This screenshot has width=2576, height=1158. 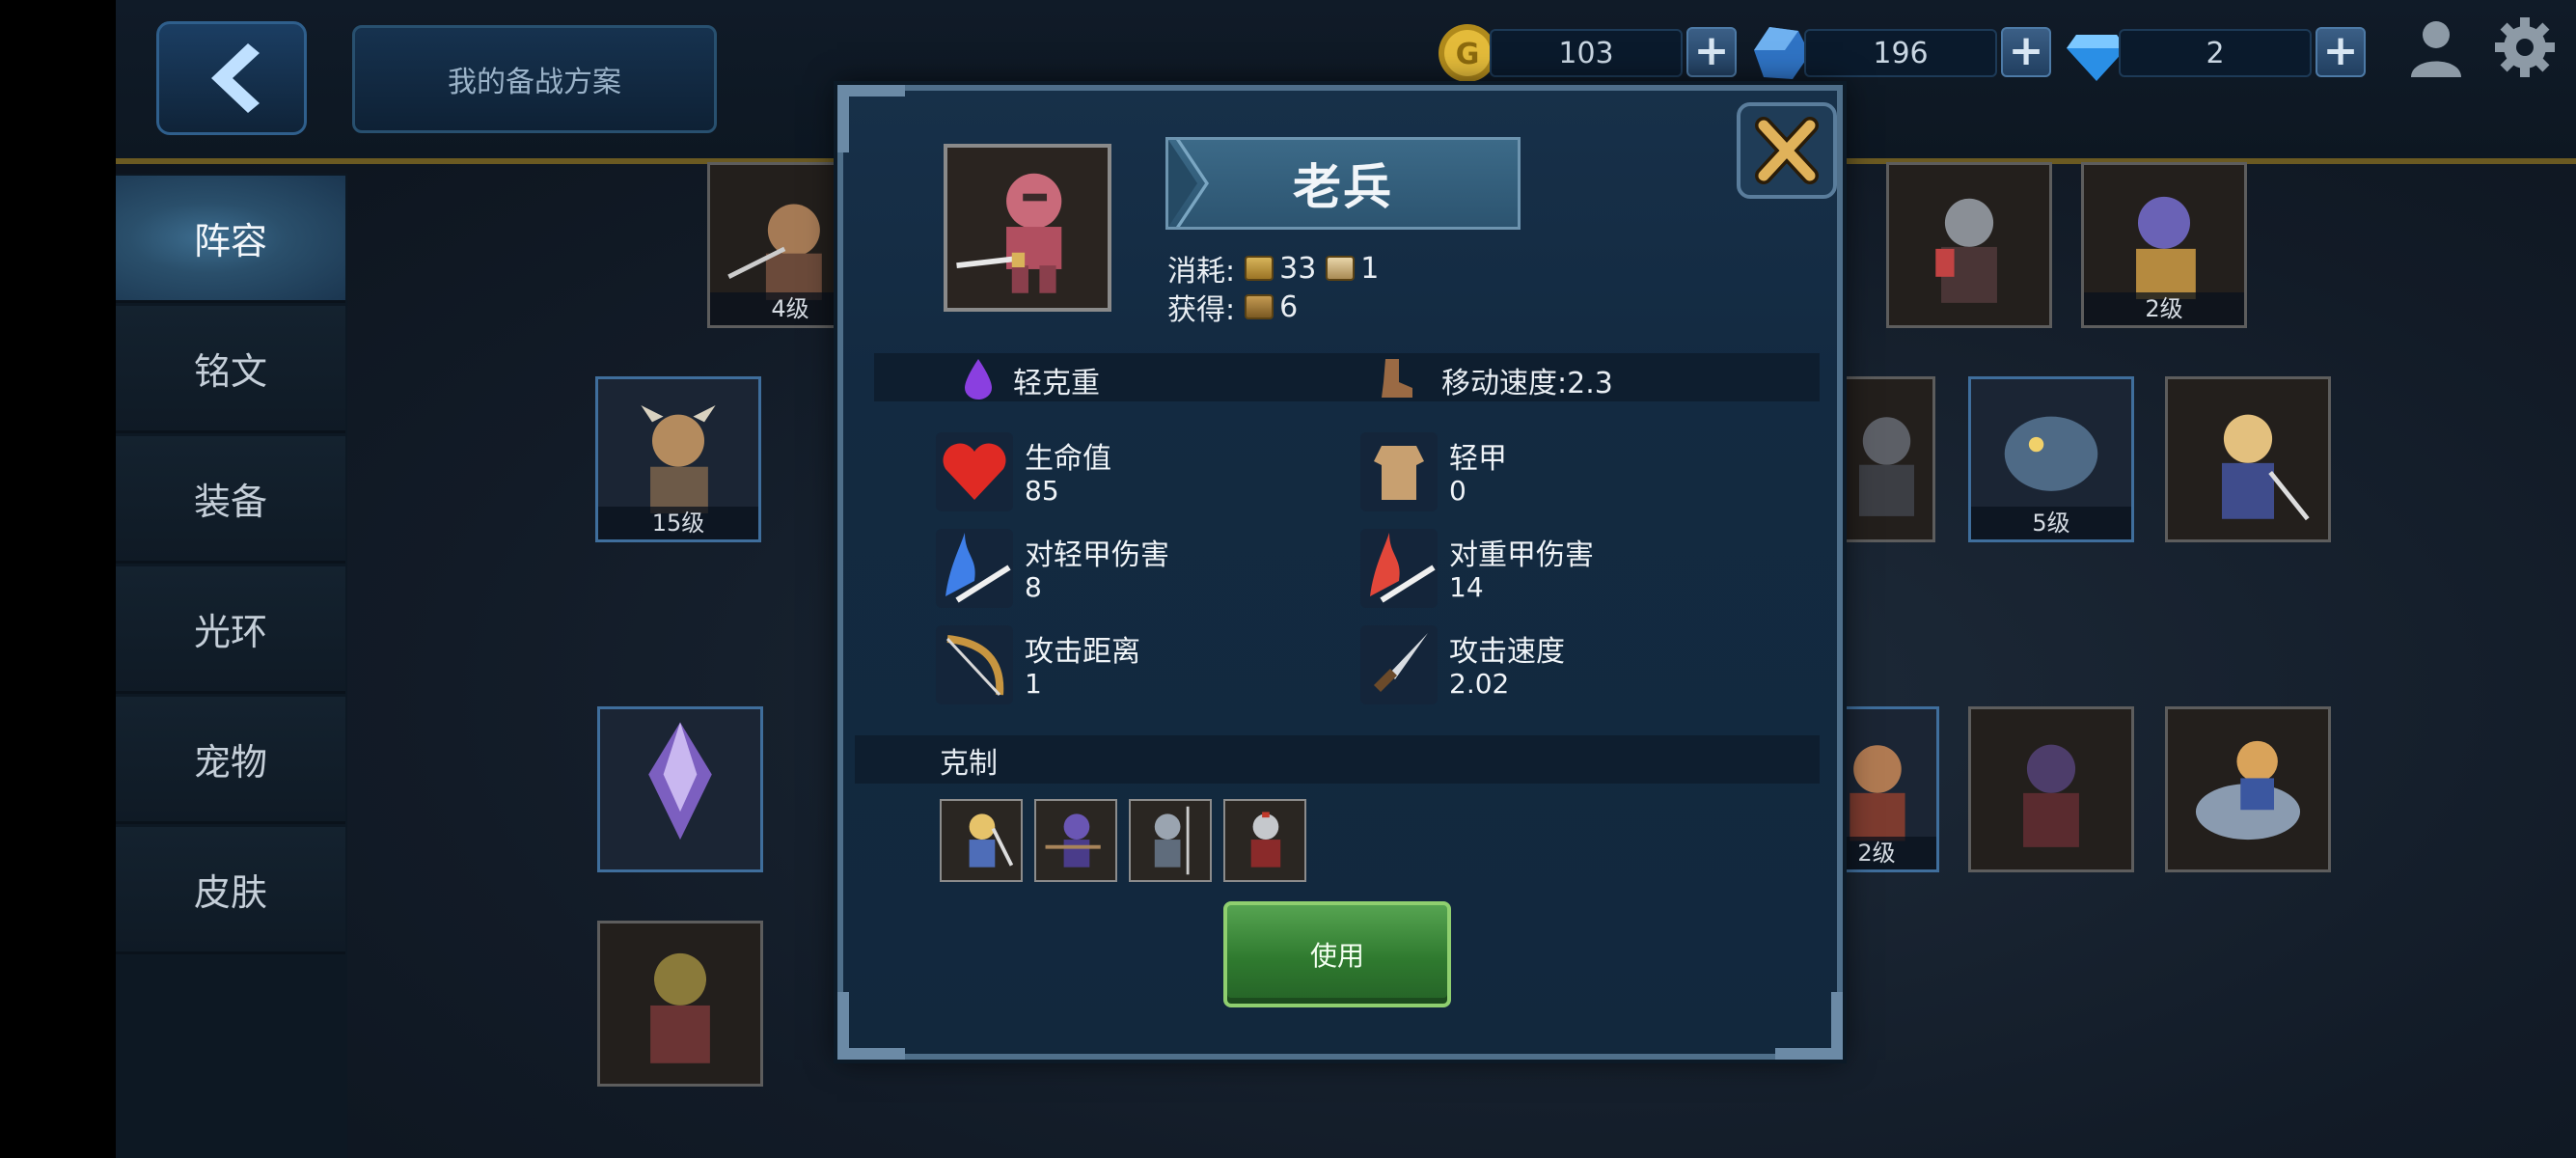 I want to click on sidebar-item-inscription: 铭文, so click(x=231, y=369).